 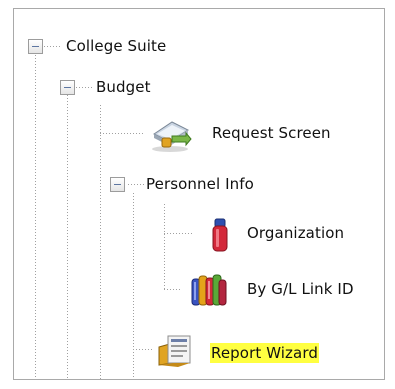 I want to click on collapse-toggle-college-suite, so click(x=35, y=46).